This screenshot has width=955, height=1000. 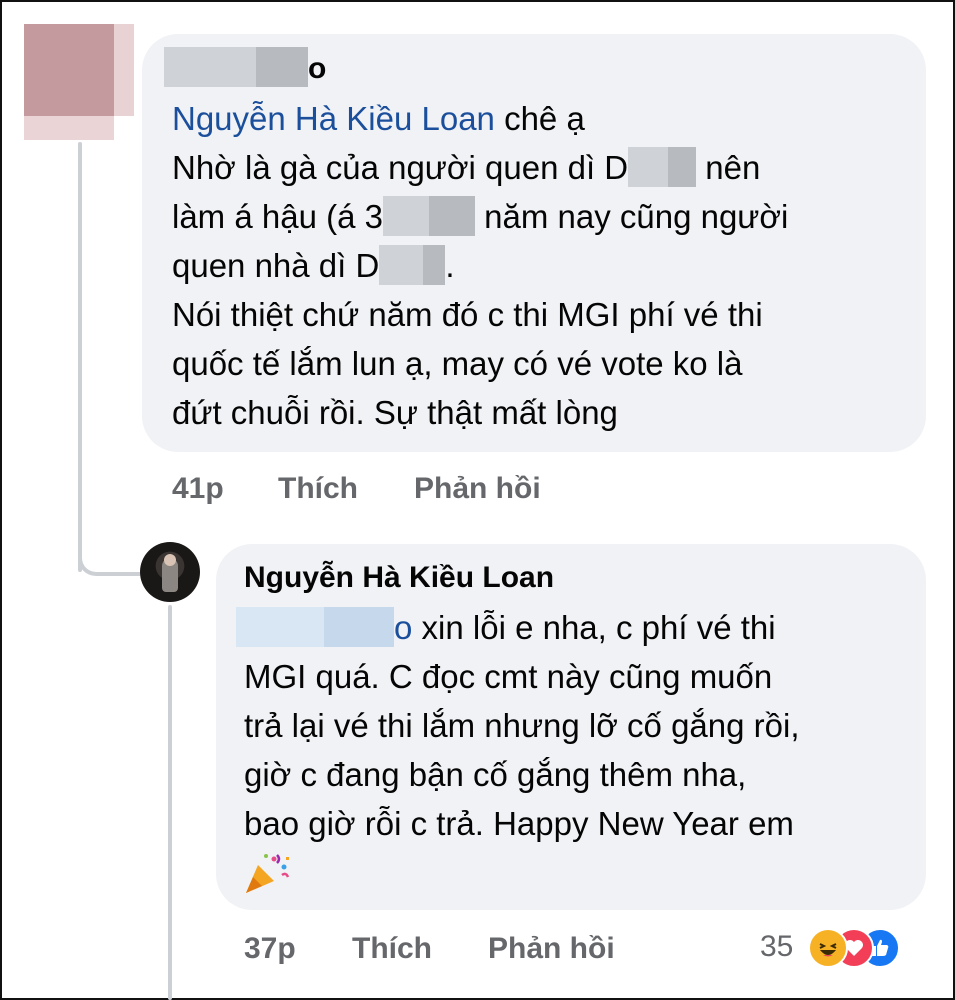 What do you see at coordinates (466, 167) in the screenshot?
I see `comment-line: Nhờ là gà của người quen dì D nên` at bounding box center [466, 167].